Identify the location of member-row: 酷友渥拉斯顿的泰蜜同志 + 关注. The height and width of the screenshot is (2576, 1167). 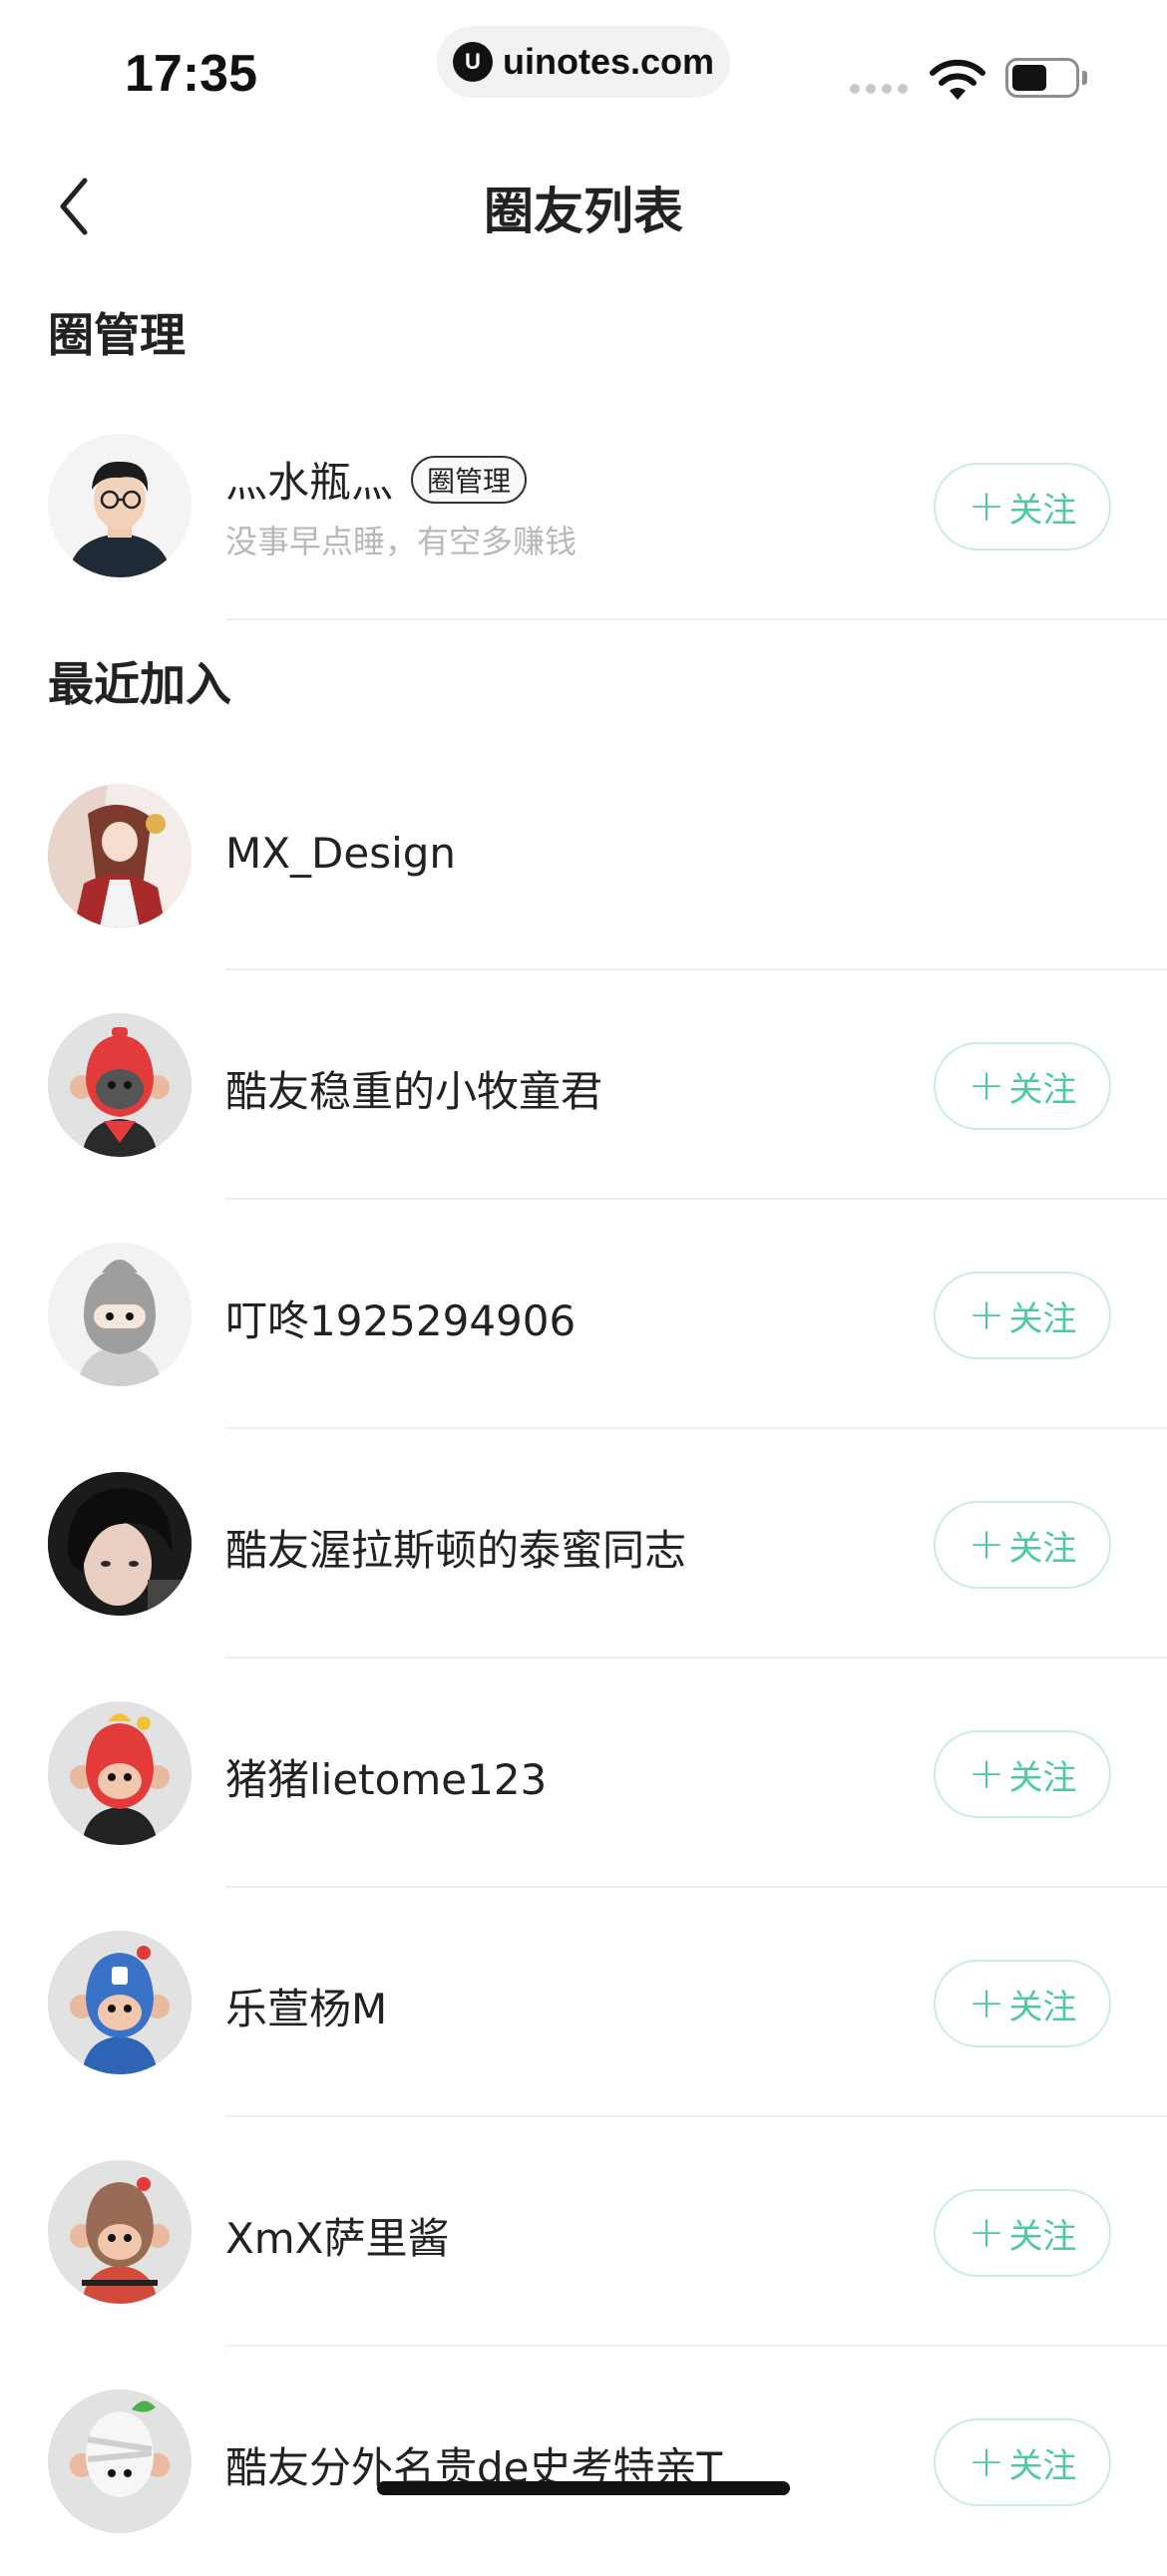
(583, 1543).